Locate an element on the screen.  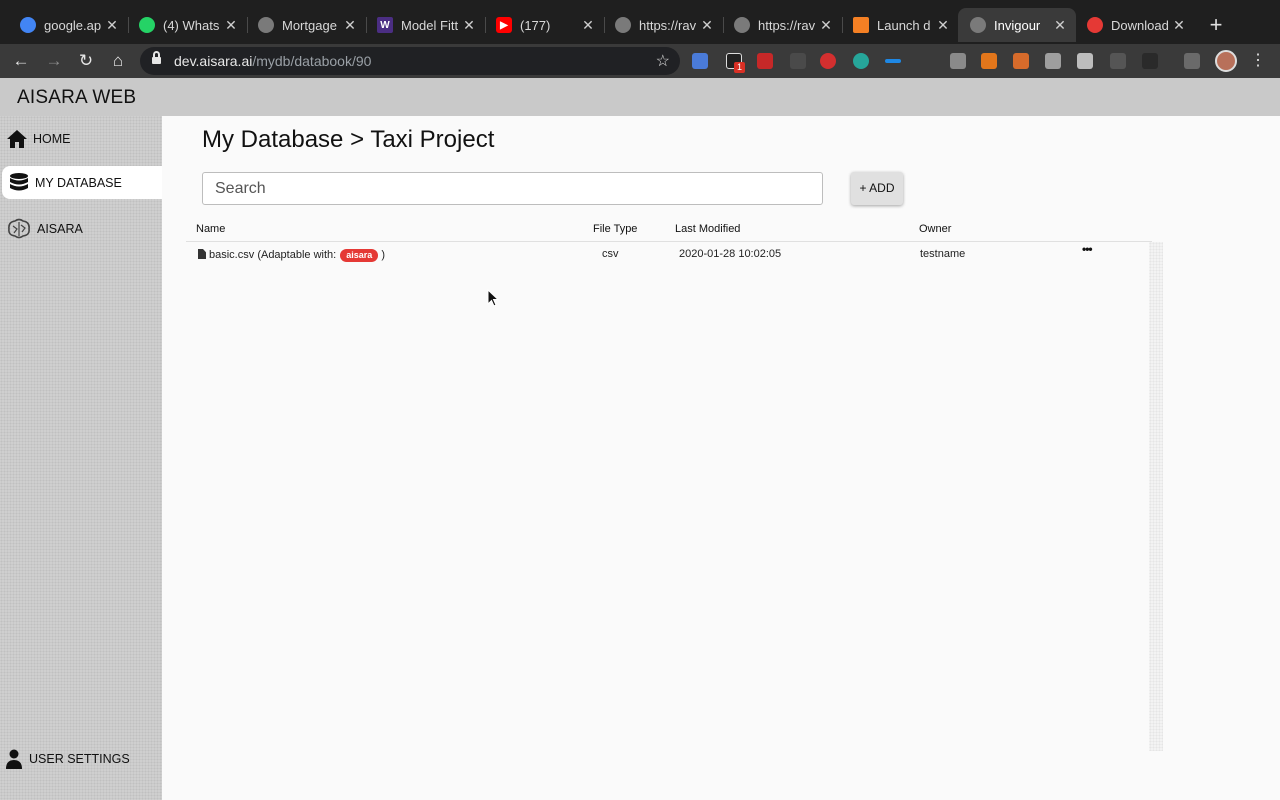
file-icon is located at coordinates (202, 254).